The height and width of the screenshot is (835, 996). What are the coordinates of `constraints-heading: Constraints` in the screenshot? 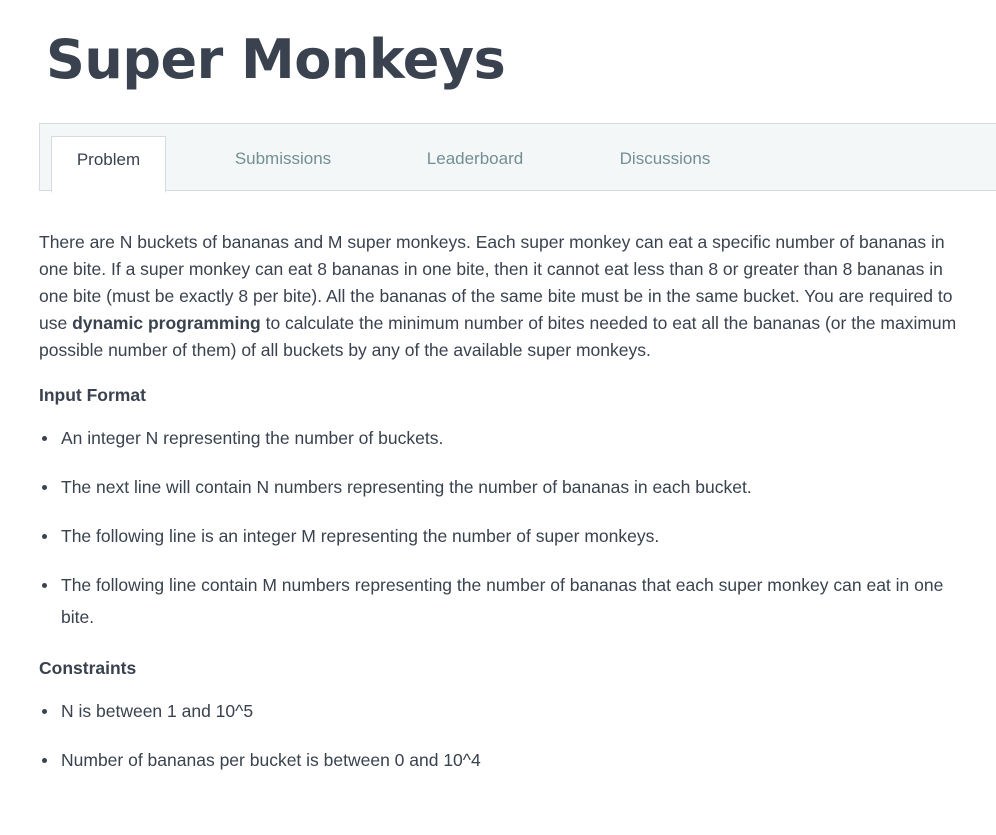 It's located at (88, 668).